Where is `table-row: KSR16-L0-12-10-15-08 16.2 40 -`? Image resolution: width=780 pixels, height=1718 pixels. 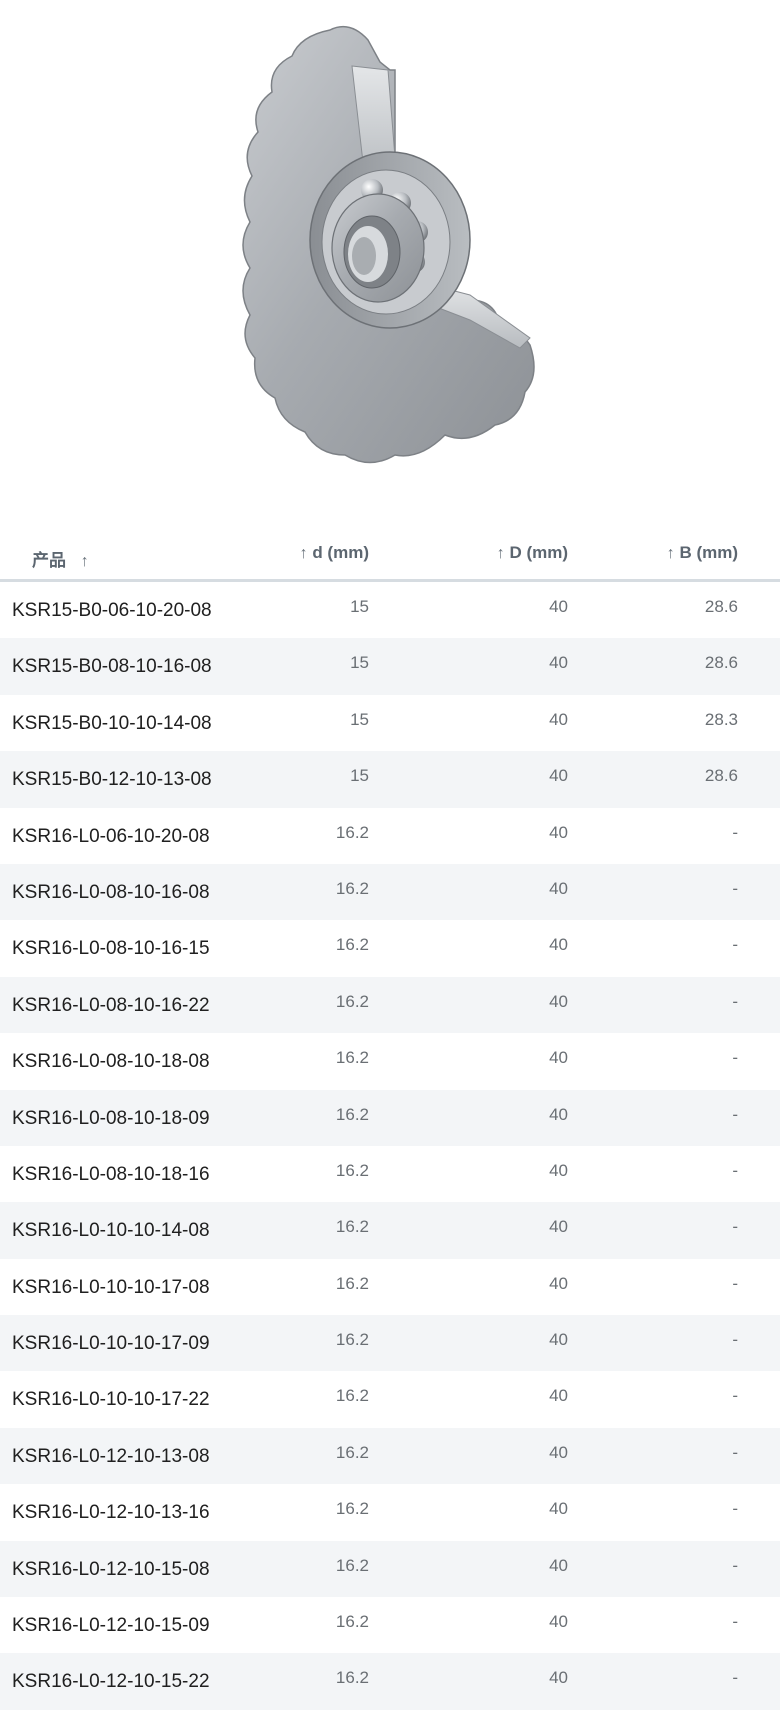 table-row: KSR16-L0-12-10-15-08 16.2 40 - is located at coordinates (390, 1569).